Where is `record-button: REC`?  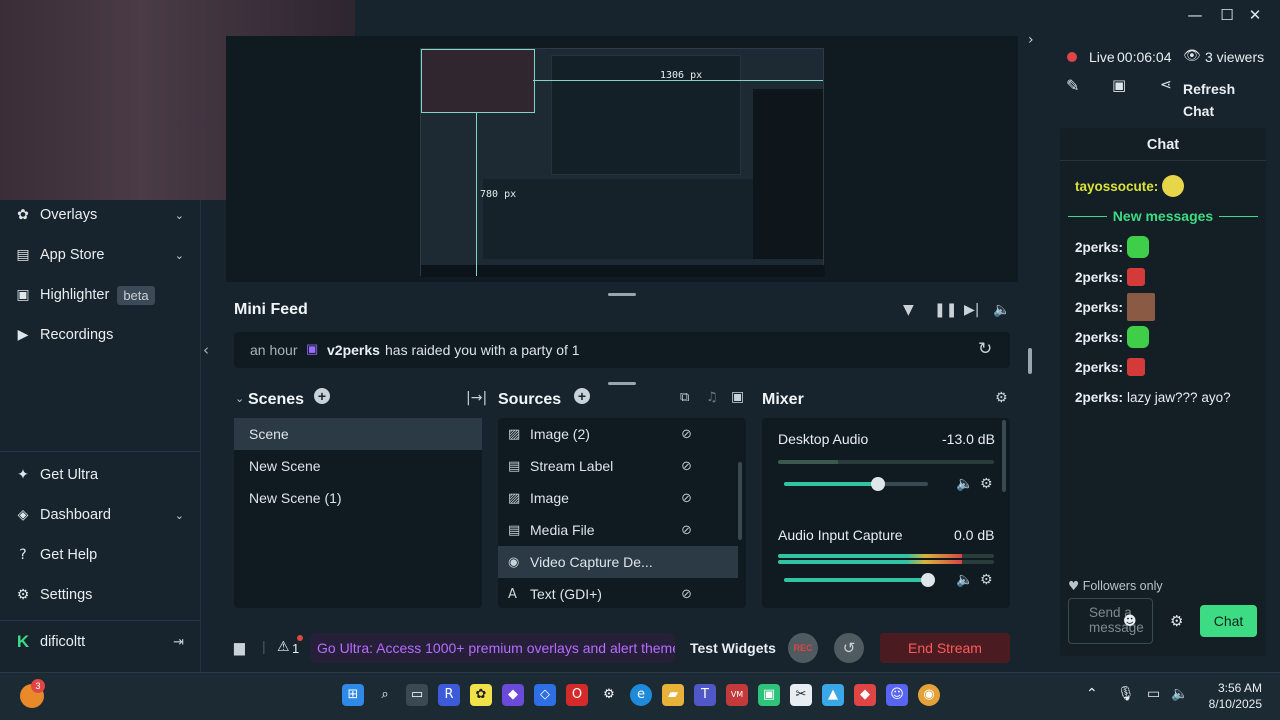
record-button: REC is located at coordinates (803, 648).